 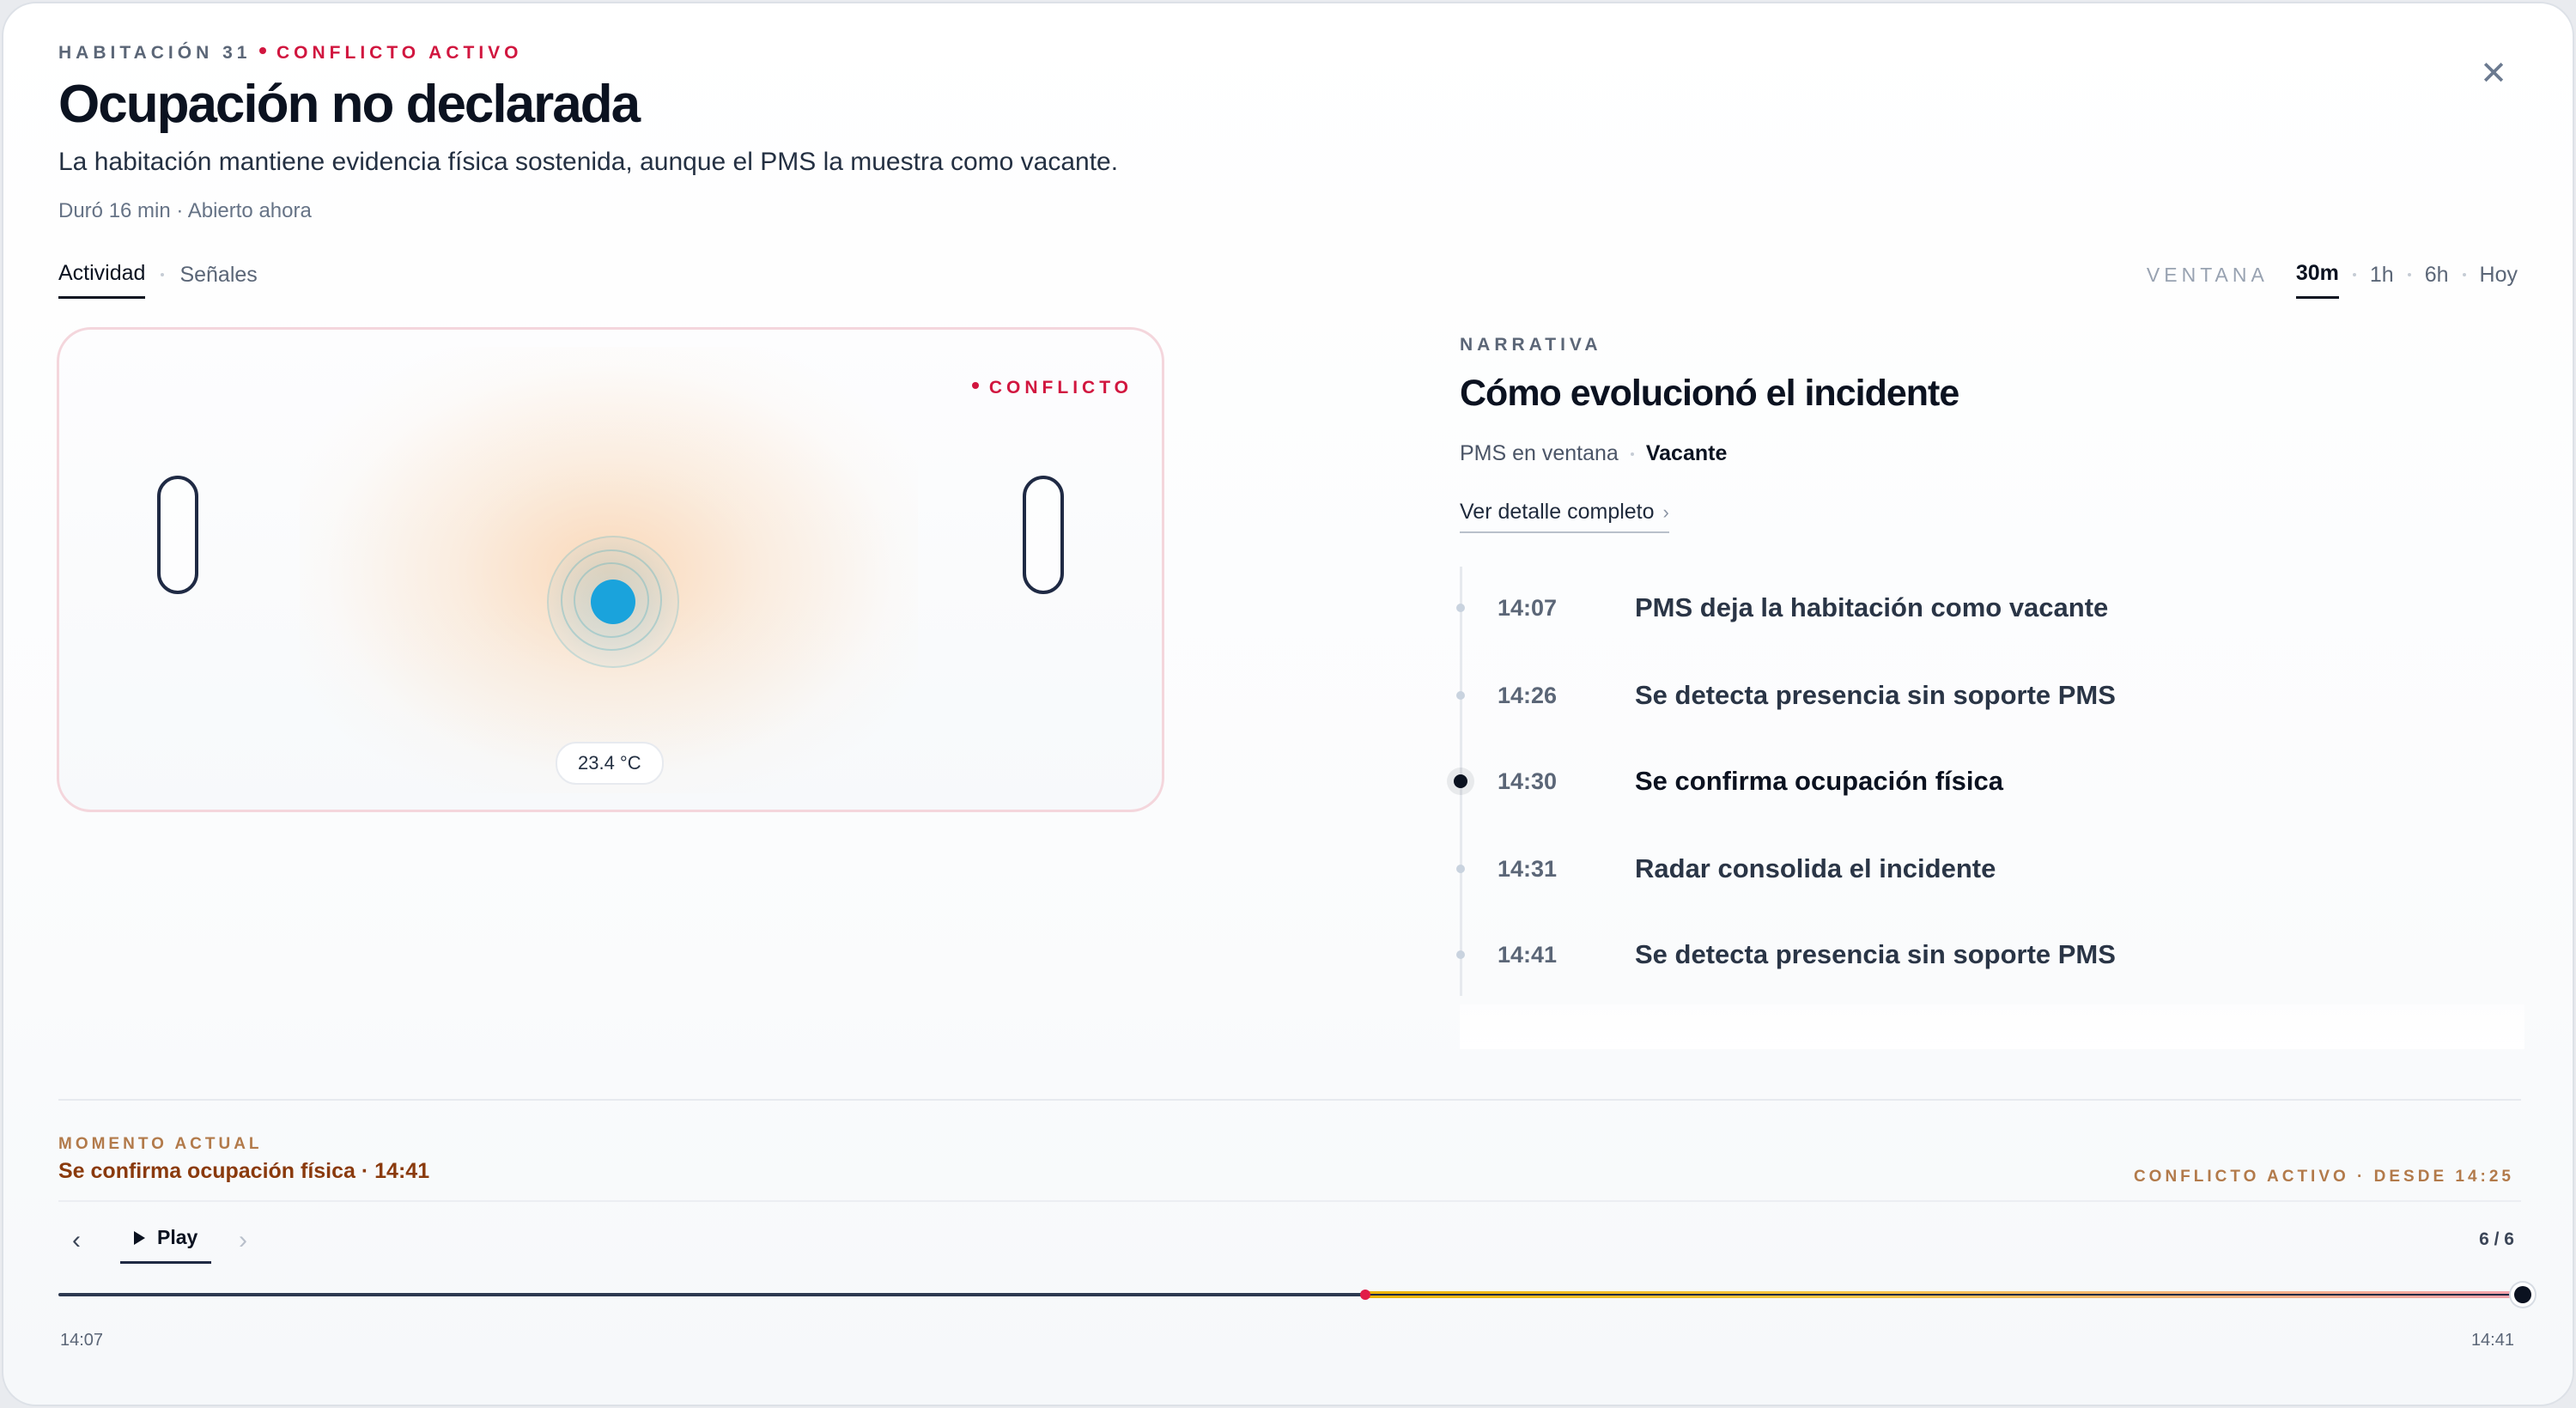 I want to click on window-label: VENTANA, so click(x=2207, y=274).